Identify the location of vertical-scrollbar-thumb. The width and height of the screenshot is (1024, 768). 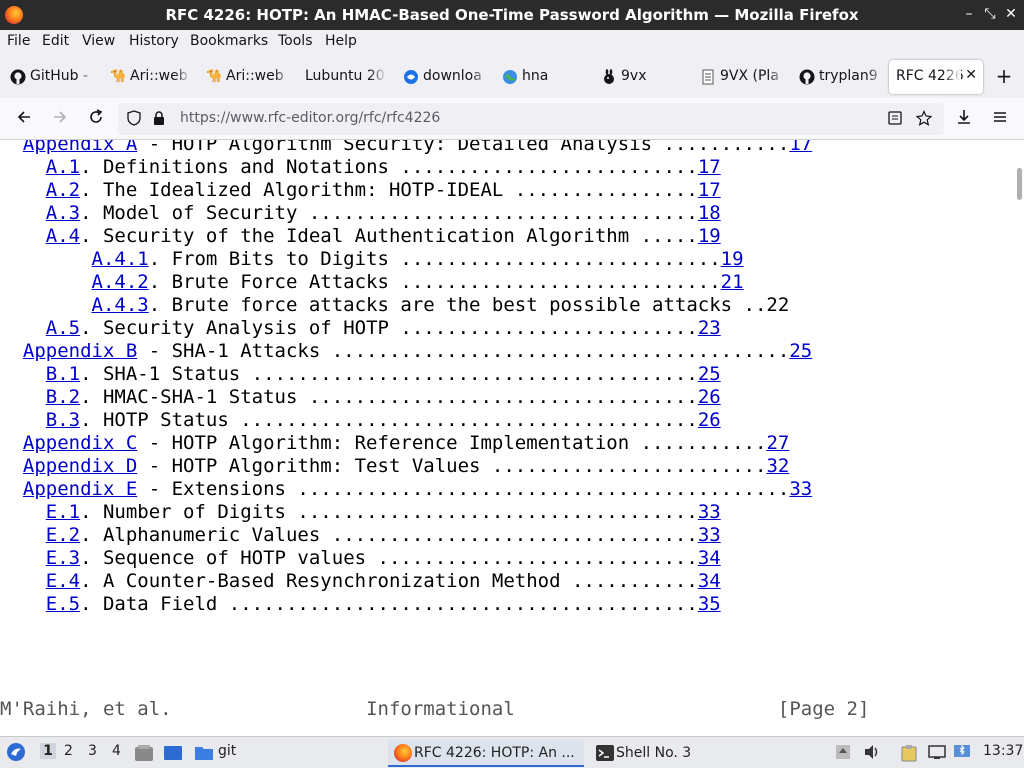
(1019, 184).